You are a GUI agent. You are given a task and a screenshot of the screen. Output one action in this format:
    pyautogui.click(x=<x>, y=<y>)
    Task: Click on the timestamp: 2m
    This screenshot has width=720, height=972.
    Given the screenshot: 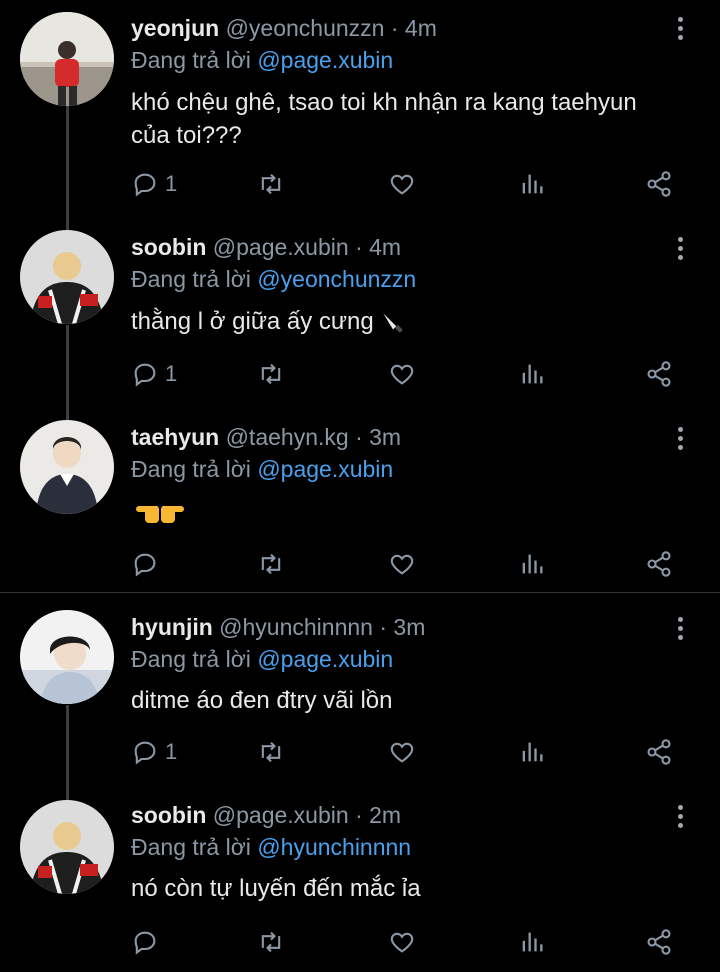 What is the action you would take?
    pyautogui.click(x=385, y=815)
    